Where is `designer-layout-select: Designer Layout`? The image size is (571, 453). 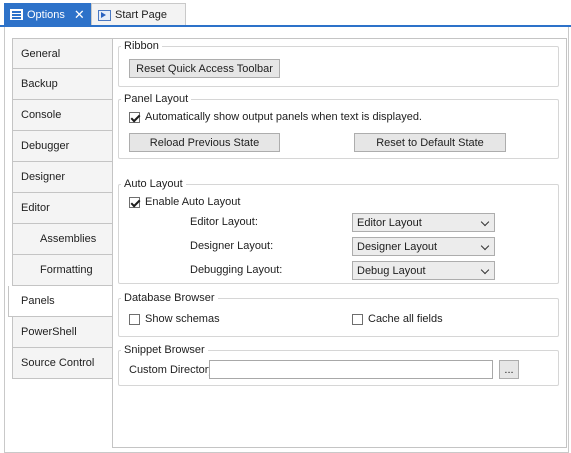 designer-layout-select: Designer Layout is located at coordinates (423, 246).